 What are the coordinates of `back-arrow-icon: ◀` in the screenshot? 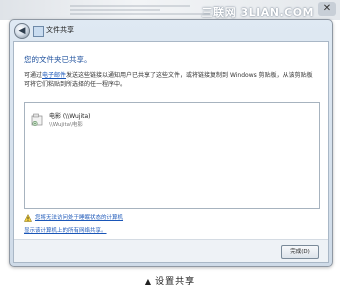 It's located at (22, 31).